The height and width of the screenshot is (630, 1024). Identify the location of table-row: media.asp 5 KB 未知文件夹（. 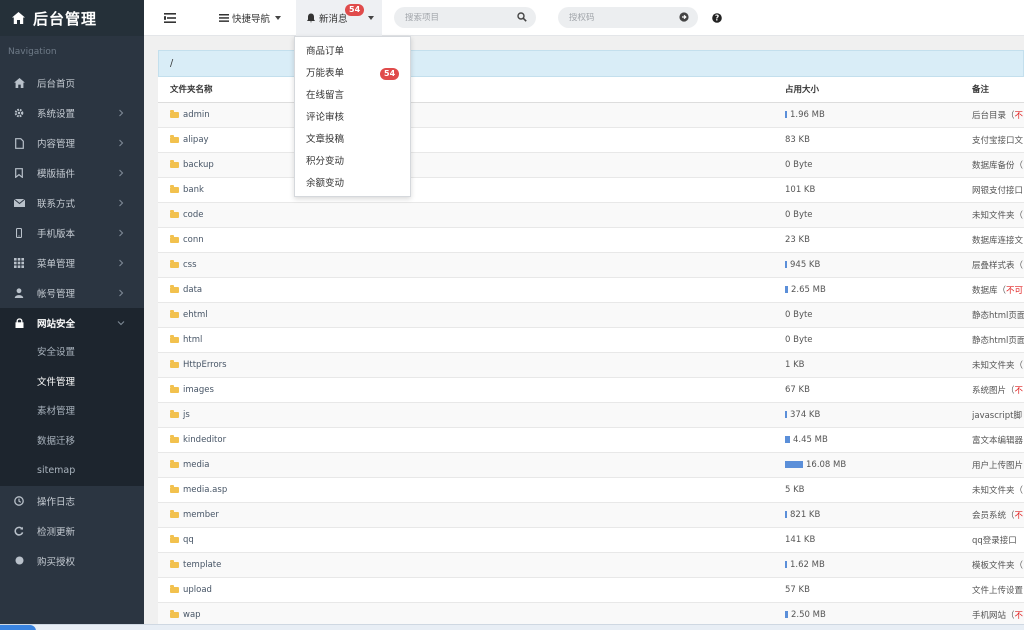
(591, 490).